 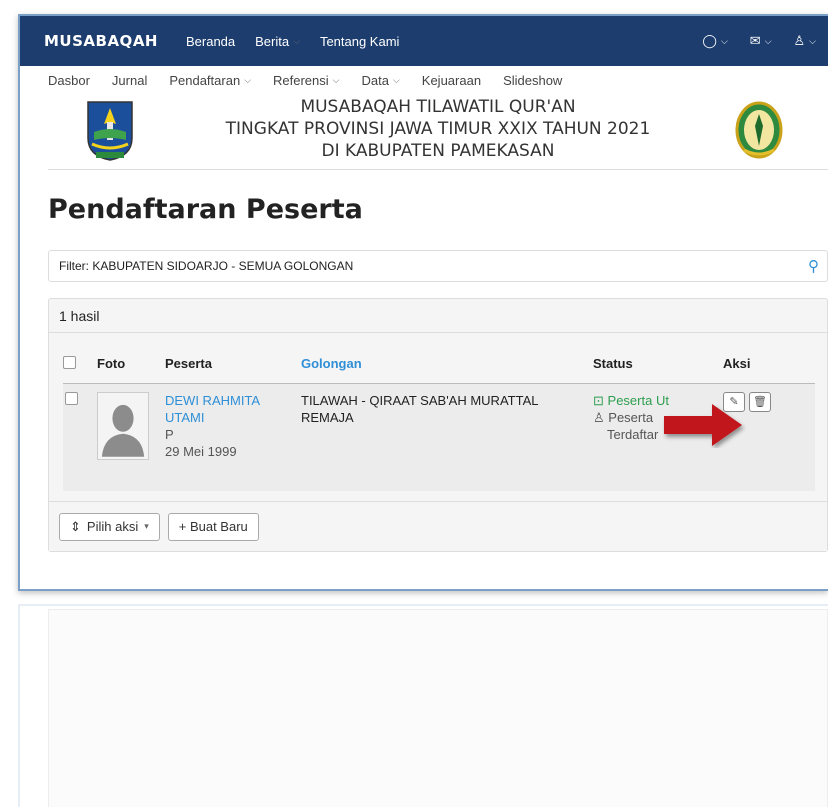 I want to click on chat-icon: ◯, so click(x=709, y=40).